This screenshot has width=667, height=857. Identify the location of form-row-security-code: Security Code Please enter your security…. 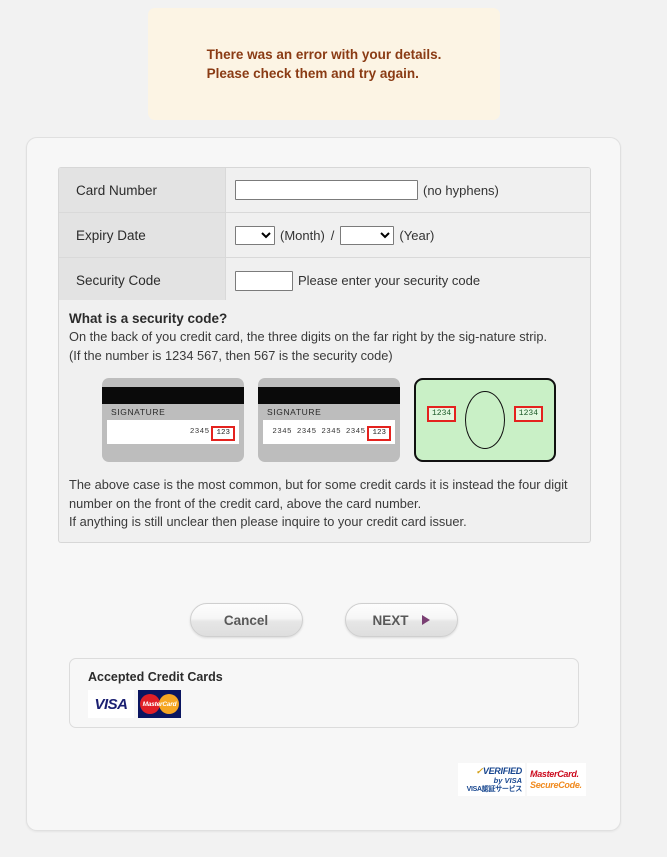
(324, 280).